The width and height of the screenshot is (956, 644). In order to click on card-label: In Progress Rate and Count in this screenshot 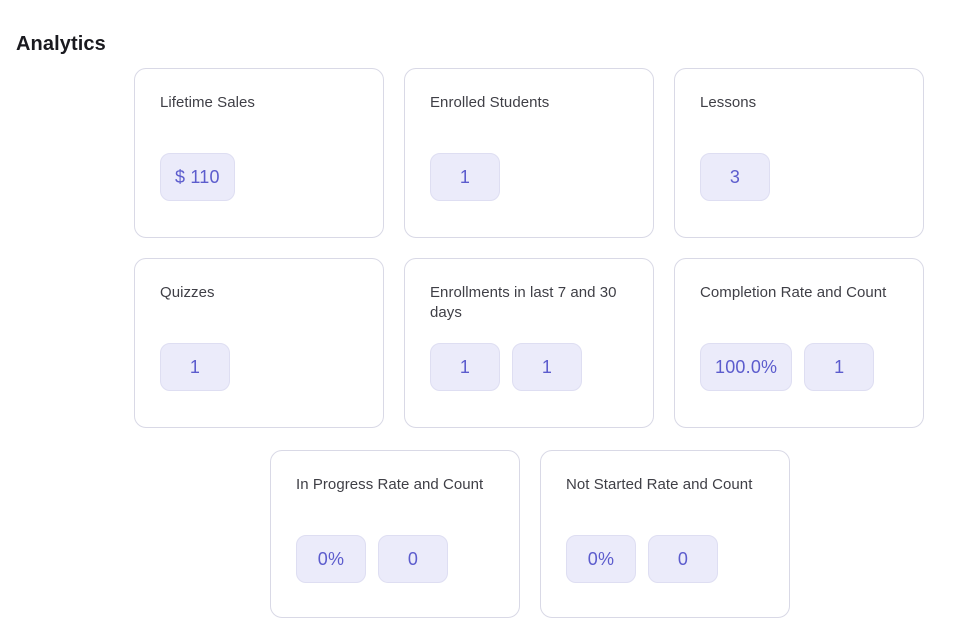, I will do `click(390, 484)`.